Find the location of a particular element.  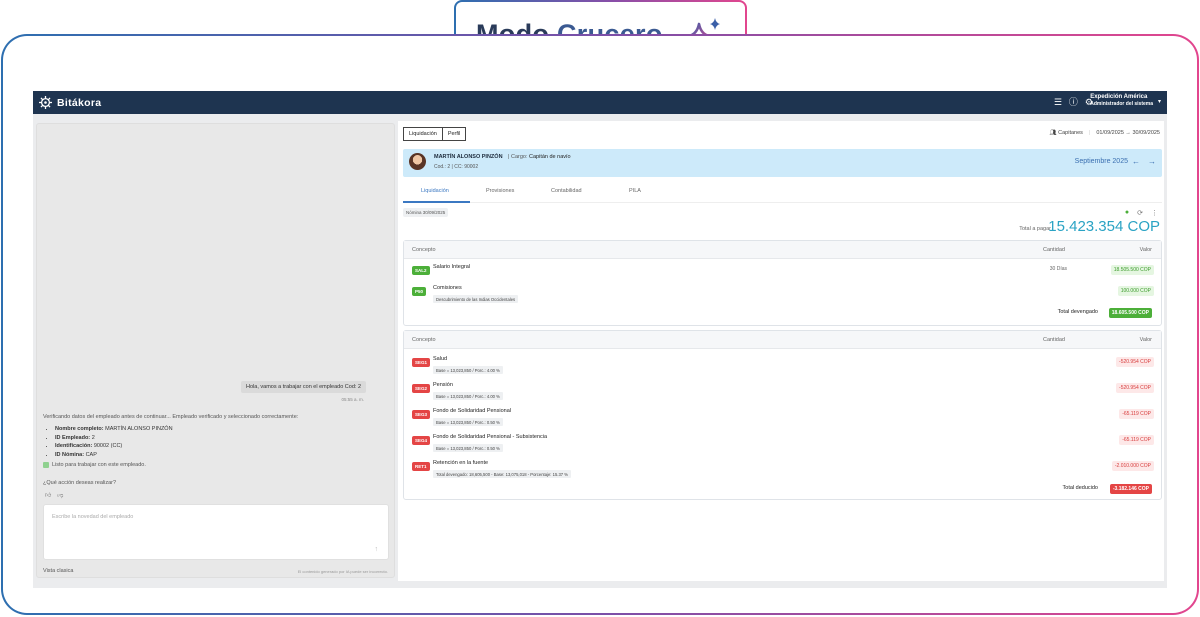

concept-value: 100.000 COP is located at coordinates (1135, 291).